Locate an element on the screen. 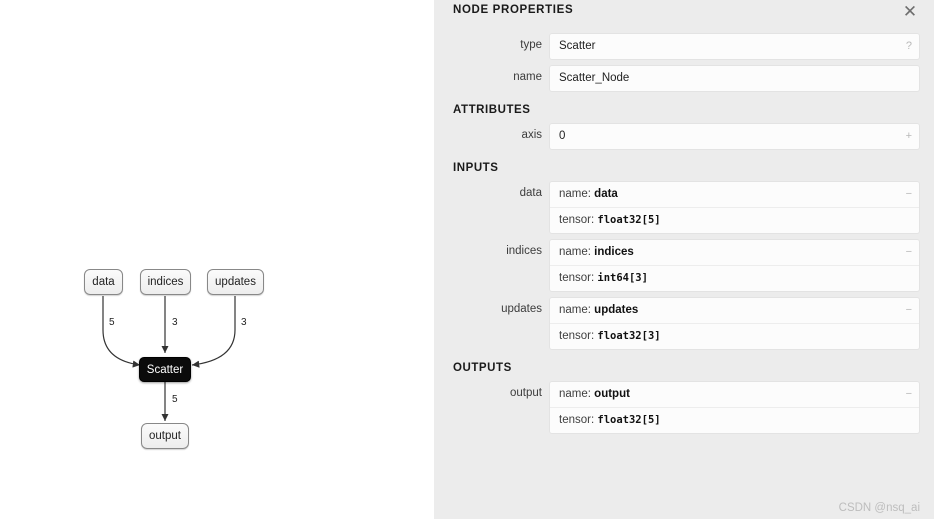 The height and width of the screenshot is (519, 934). field-label-input-updates: updates is located at coordinates (521, 309).